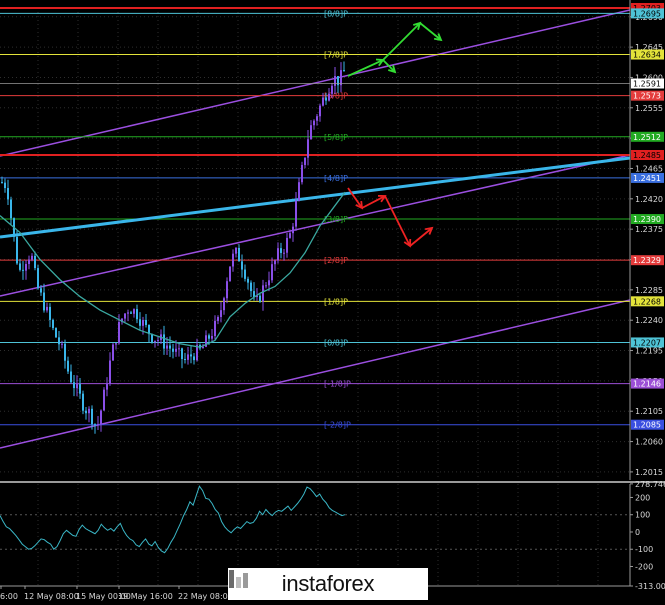 The image size is (665, 605). Describe the element at coordinates (637, 532) in the screenshot. I see `cci-tick-label: 0` at that location.